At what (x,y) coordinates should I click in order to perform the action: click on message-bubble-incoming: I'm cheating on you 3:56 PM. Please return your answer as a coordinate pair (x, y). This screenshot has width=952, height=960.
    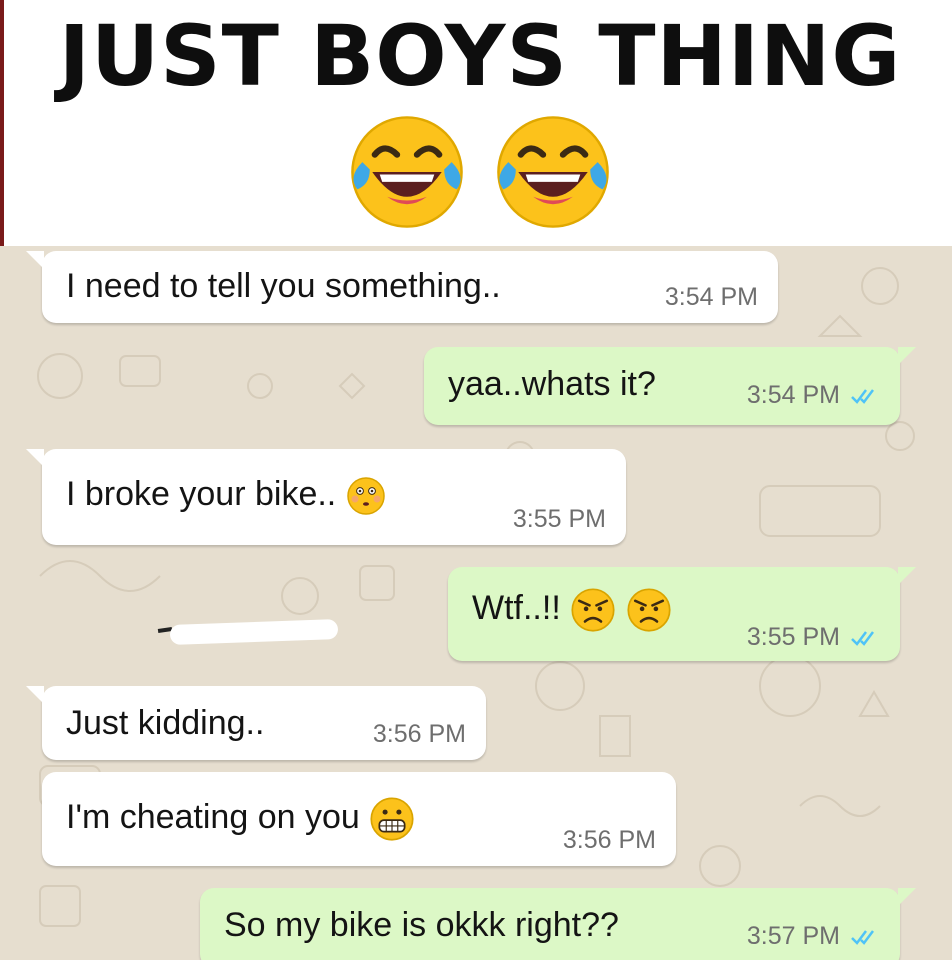
    Looking at the image, I should click on (359, 819).